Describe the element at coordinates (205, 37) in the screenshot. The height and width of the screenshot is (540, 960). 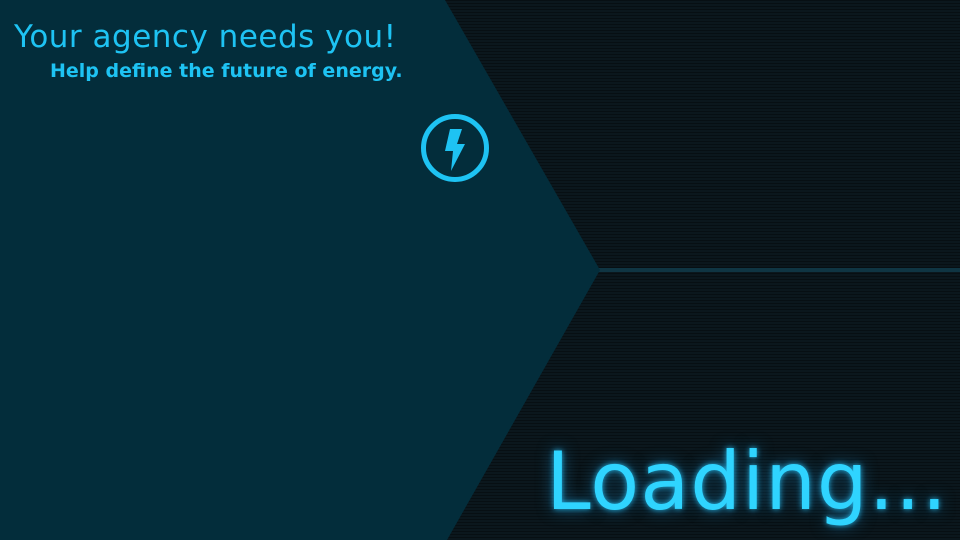
I see `headline: Your agency needs you!` at that location.